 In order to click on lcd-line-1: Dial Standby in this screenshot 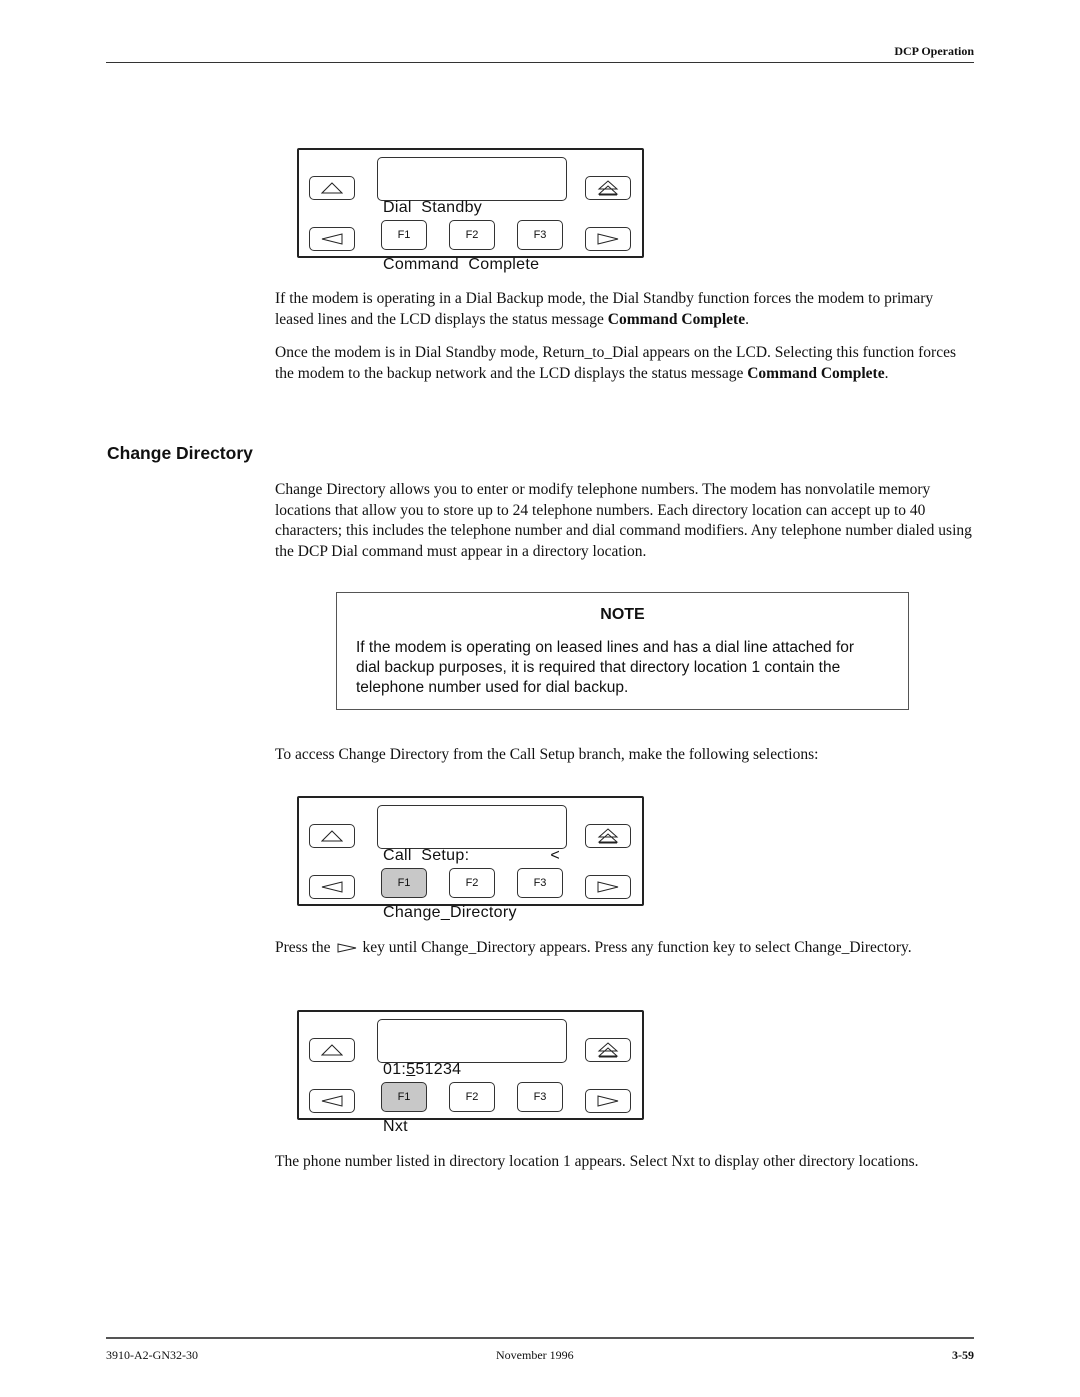, I will do `click(433, 207)`.